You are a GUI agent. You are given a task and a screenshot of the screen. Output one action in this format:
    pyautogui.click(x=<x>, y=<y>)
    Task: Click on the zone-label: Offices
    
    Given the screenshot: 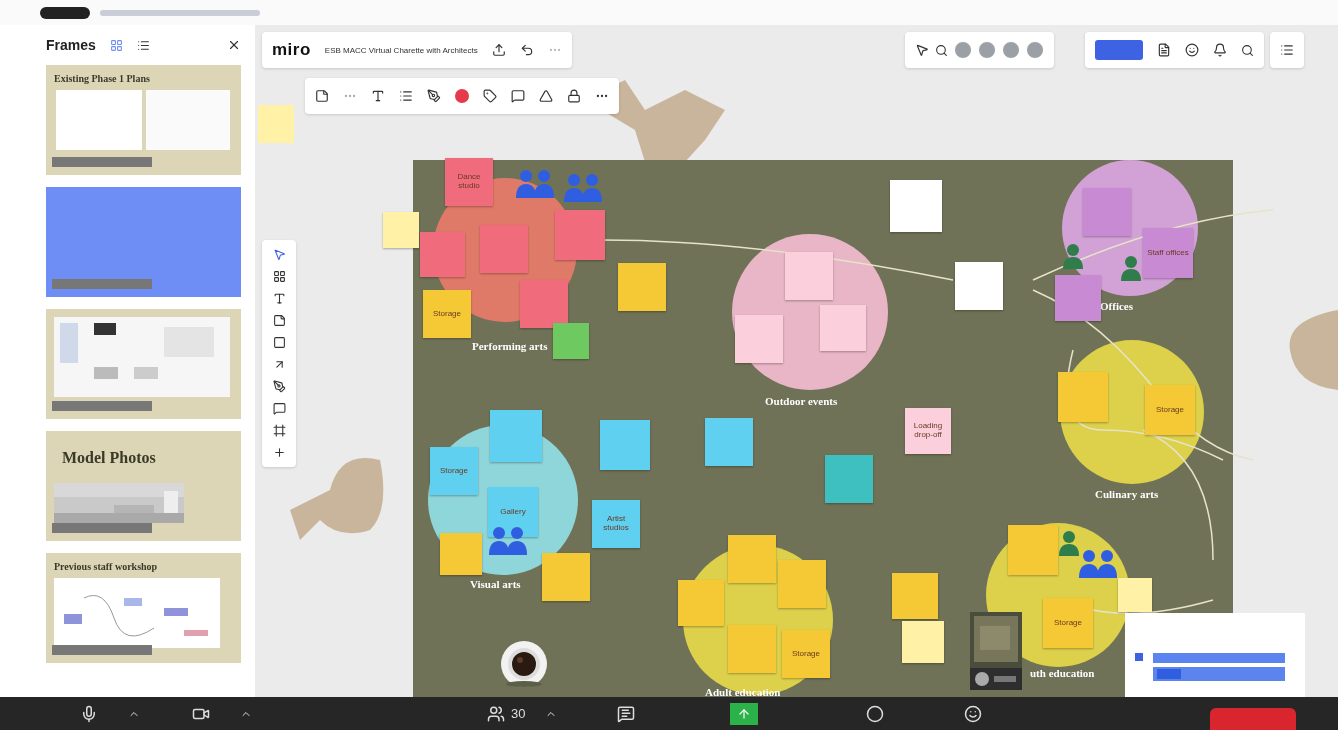 What is the action you would take?
    pyautogui.click(x=1116, y=306)
    